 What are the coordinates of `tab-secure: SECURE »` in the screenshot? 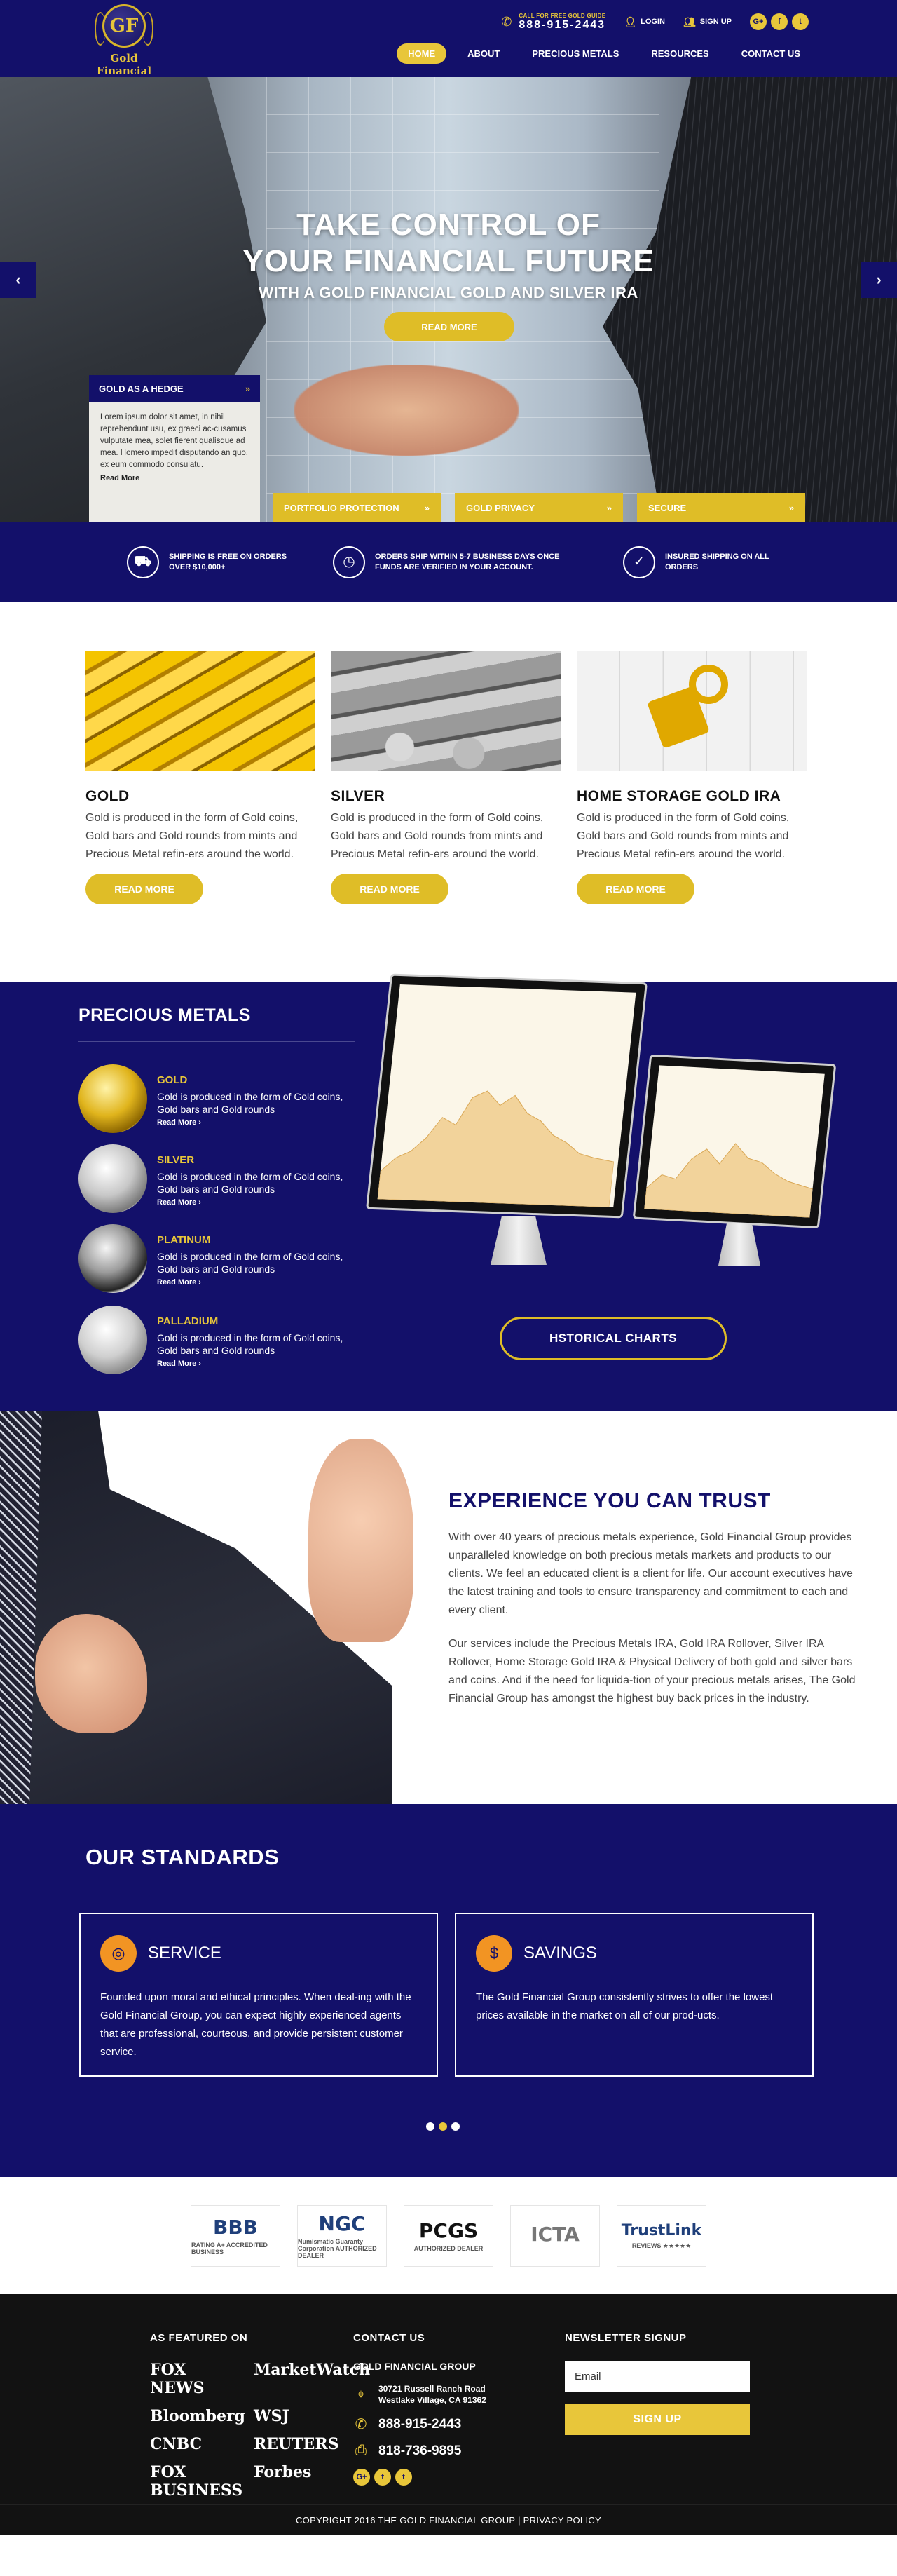 It's located at (721, 507).